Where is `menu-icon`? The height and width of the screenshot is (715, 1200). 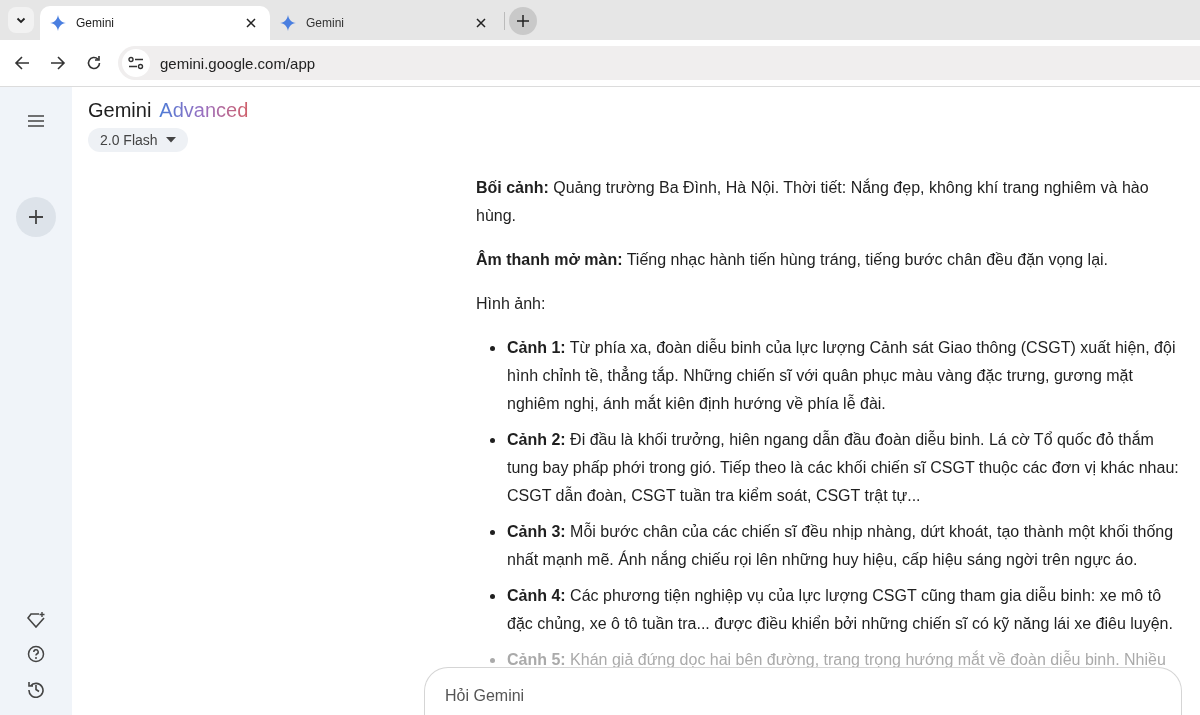 menu-icon is located at coordinates (36, 121).